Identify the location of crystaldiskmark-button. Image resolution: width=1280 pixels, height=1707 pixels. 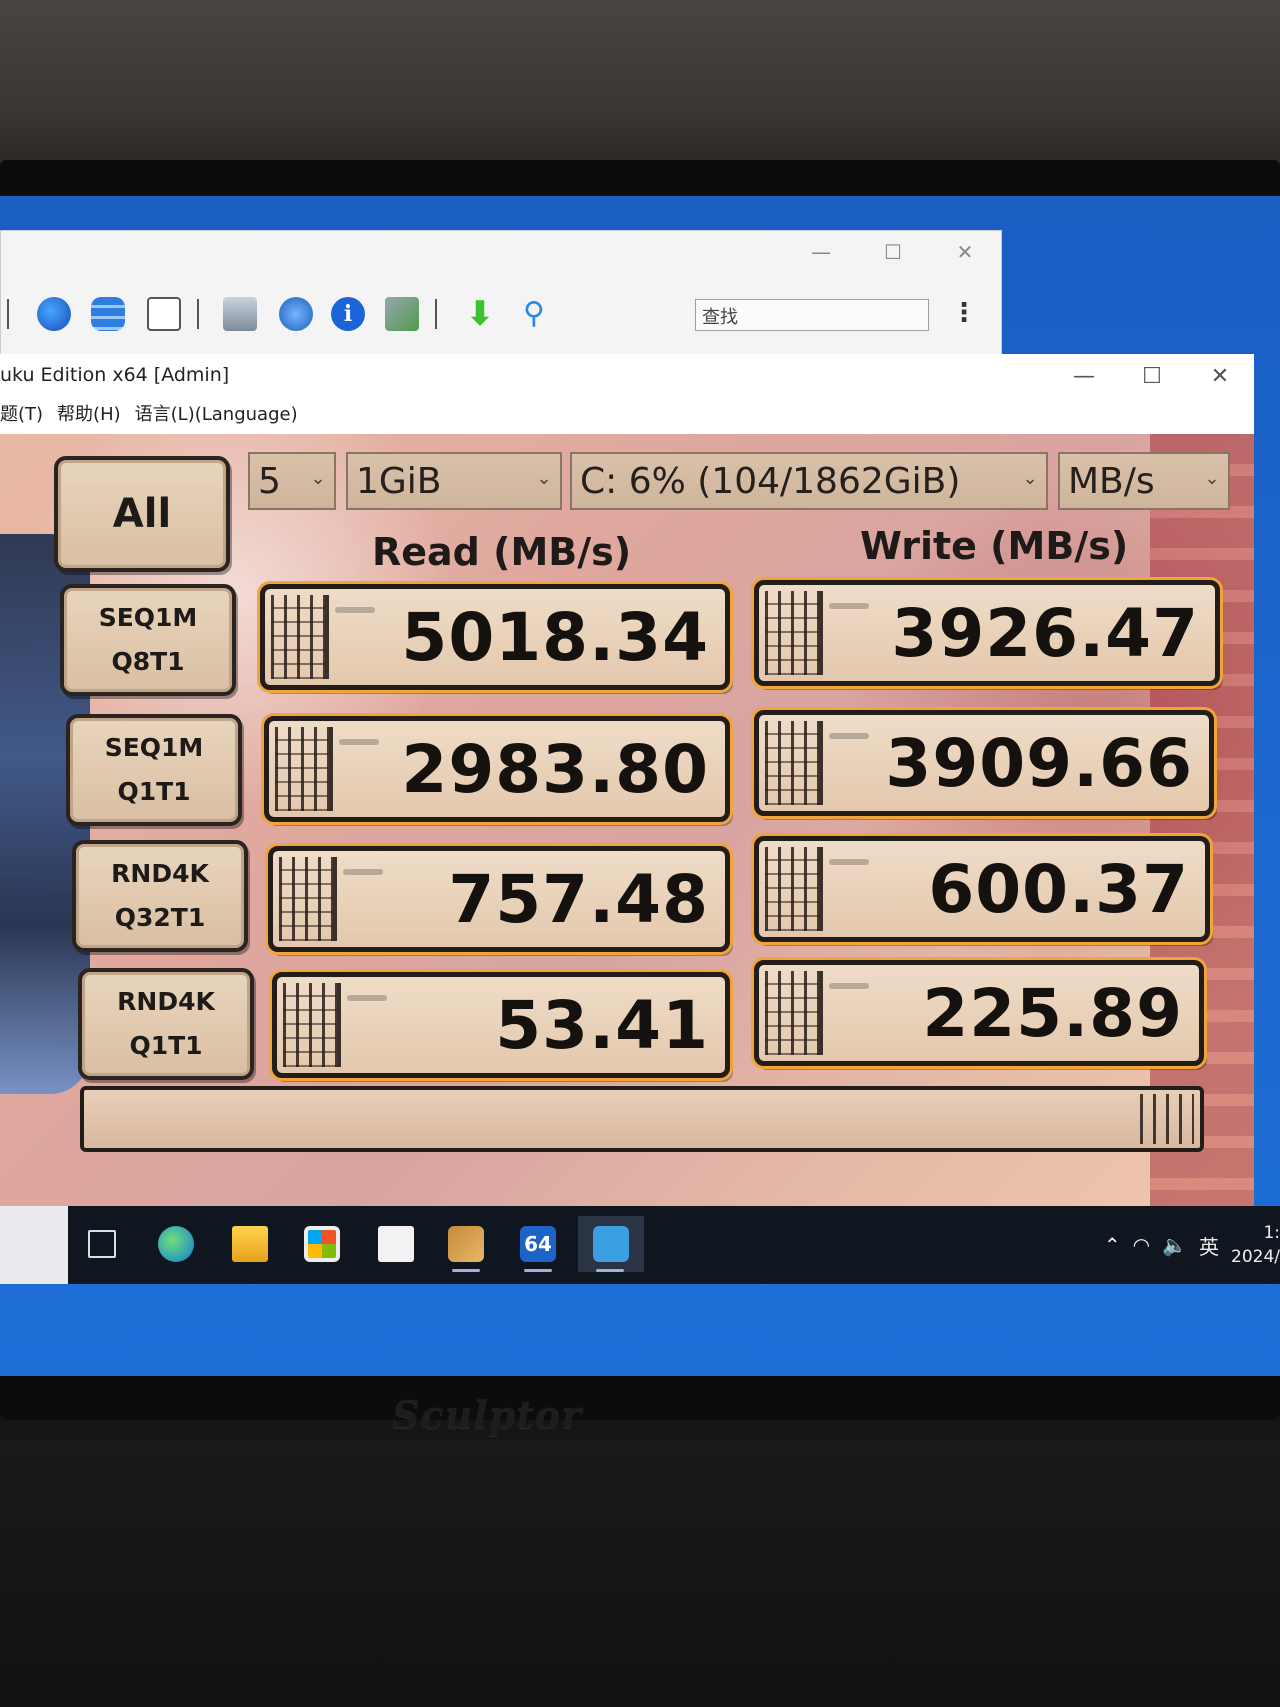
(611, 1244).